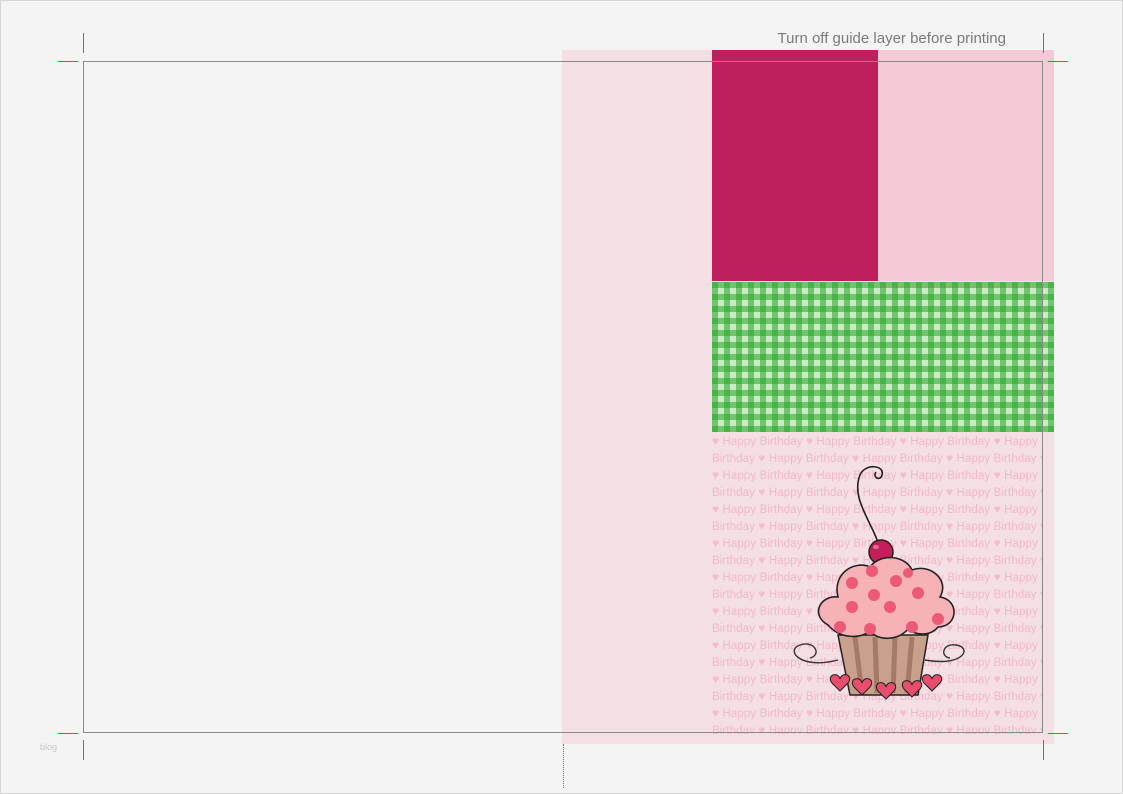 This screenshot has width=1123, height=794. I want to click on crop-mark-top-left-h, so click(68, 61).